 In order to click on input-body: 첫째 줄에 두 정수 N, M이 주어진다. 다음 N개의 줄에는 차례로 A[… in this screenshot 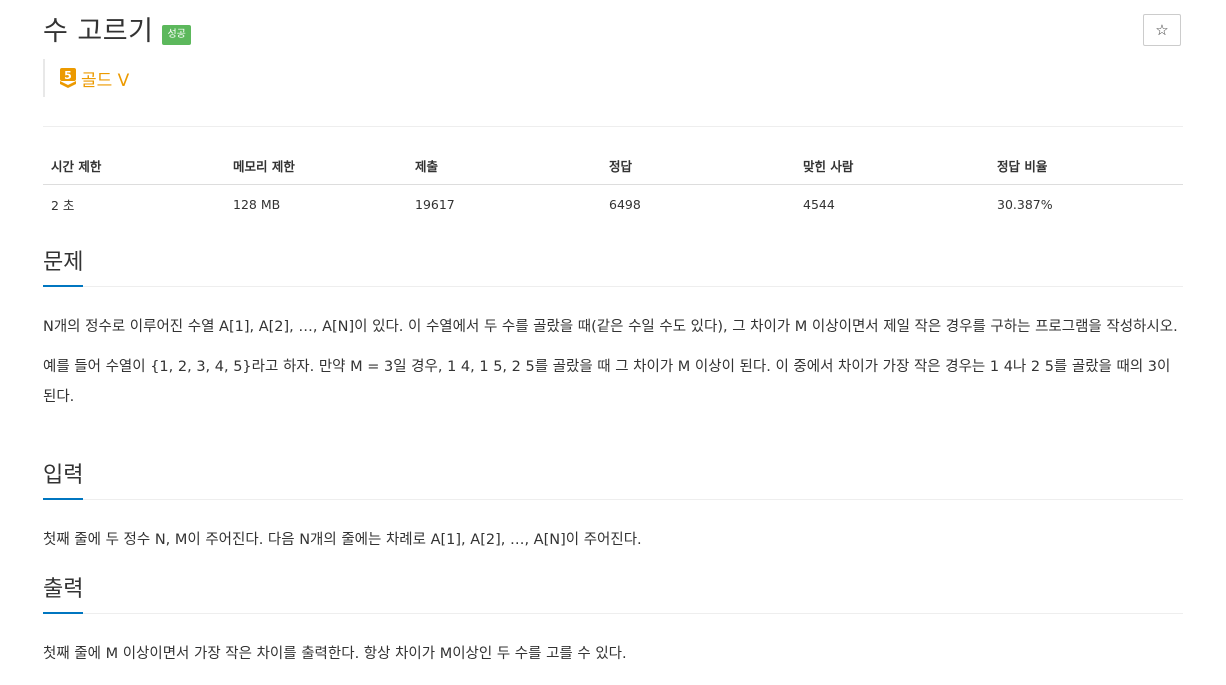, I will do `click(613, 540)`.